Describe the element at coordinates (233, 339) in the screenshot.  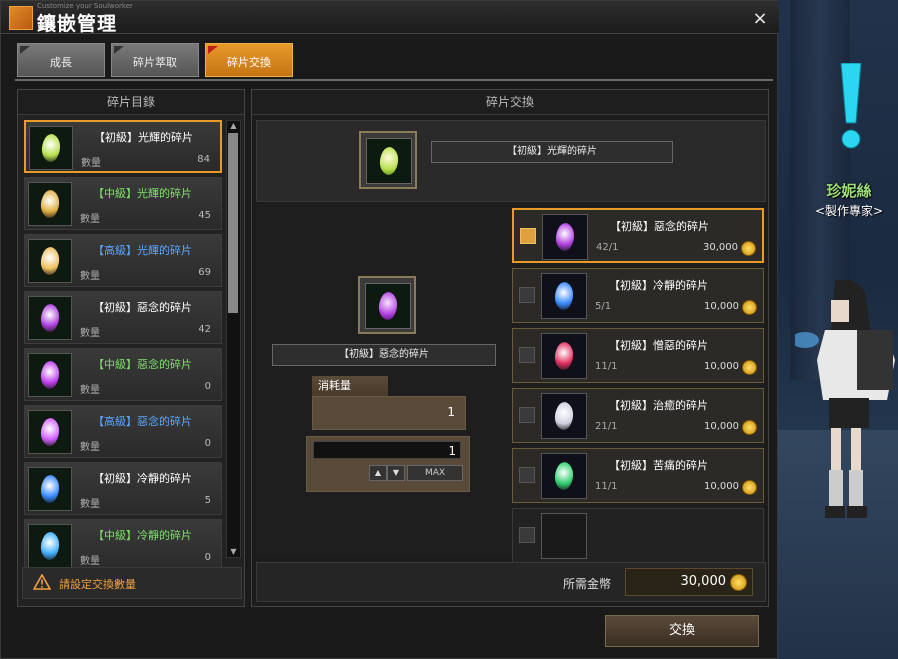
I see `catalog-scrollbar: ▲ ▼` at that location.